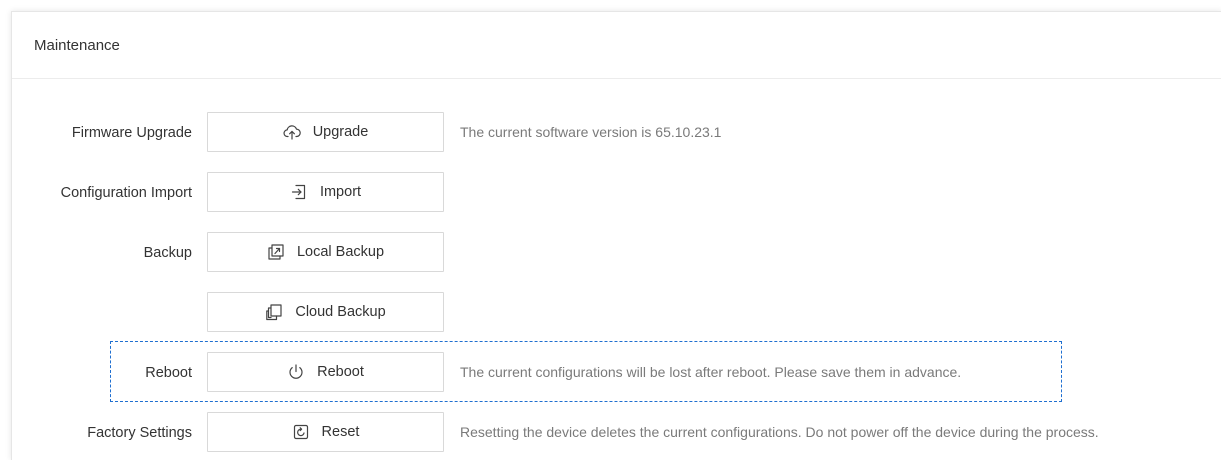 Image resolution: width=1221 pixels, height=460 pixels. What do you see at coordinates (274, 312) in the screenshot?
I see `cloud-backup-icon` at bounding box center [274, 312].